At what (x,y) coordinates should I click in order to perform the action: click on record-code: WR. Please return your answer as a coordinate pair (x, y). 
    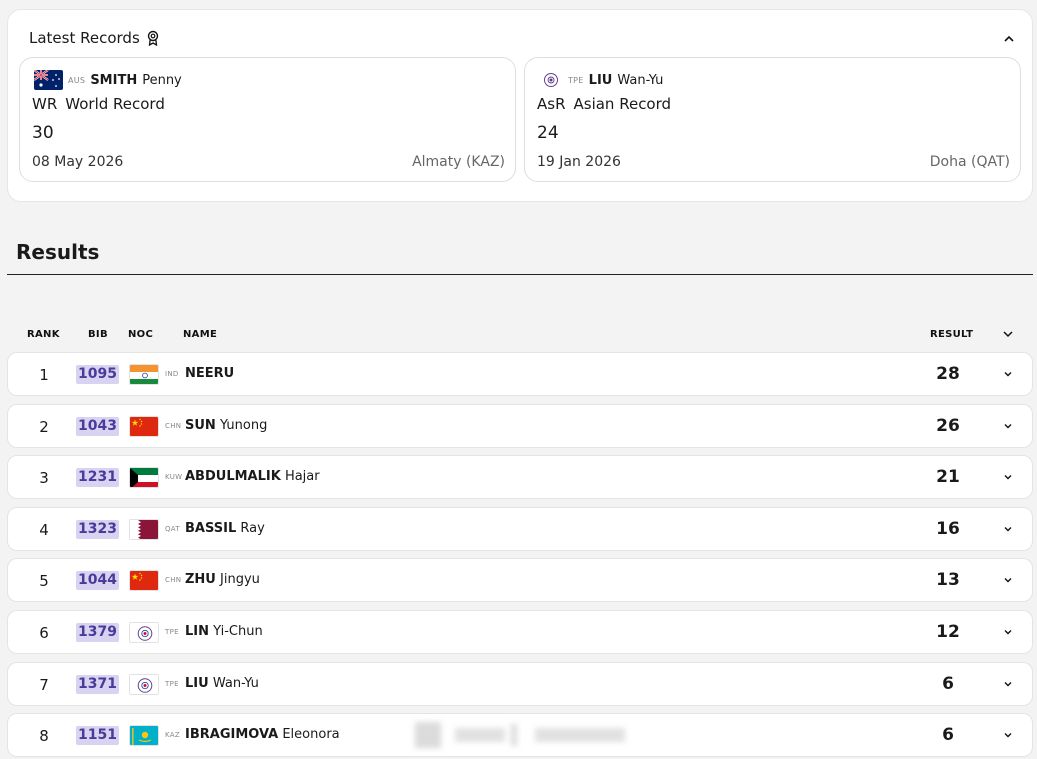
    Looking at the image, I should click on (45, 104).